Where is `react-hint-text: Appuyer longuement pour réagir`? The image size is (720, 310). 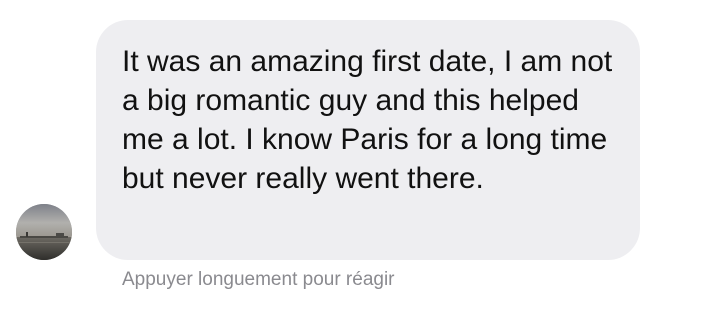
react-hint-text: Appuyer longuement pour réagir is located at coordinates (258, 279).